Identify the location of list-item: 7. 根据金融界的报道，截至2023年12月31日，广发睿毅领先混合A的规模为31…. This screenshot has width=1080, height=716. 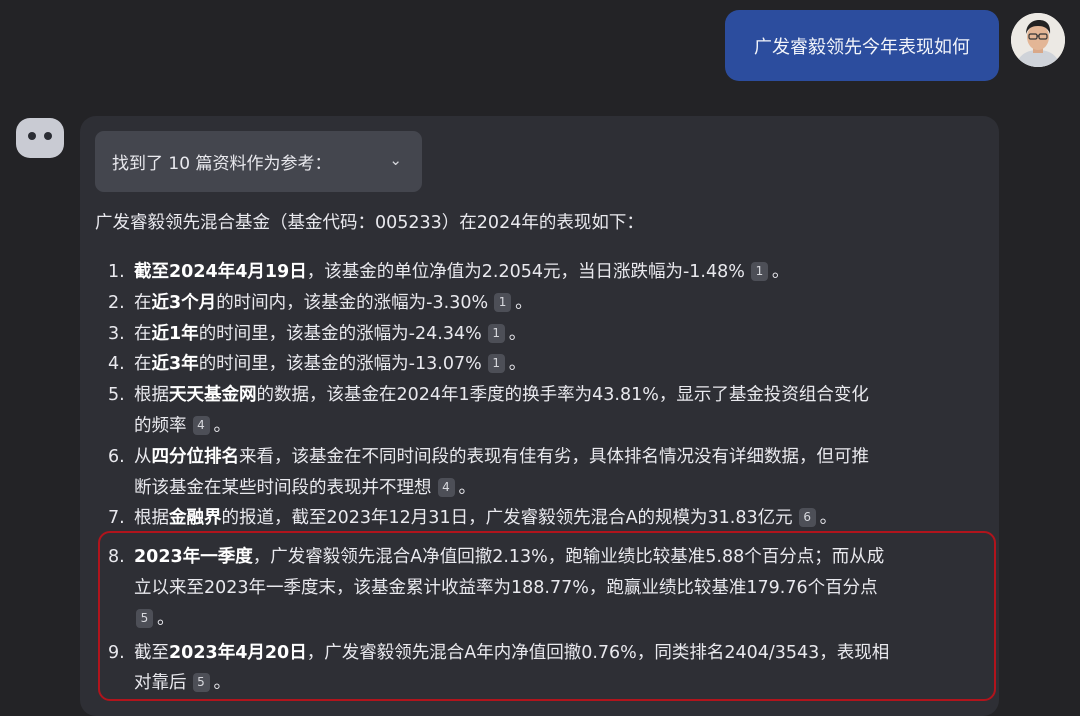
(500, 518).